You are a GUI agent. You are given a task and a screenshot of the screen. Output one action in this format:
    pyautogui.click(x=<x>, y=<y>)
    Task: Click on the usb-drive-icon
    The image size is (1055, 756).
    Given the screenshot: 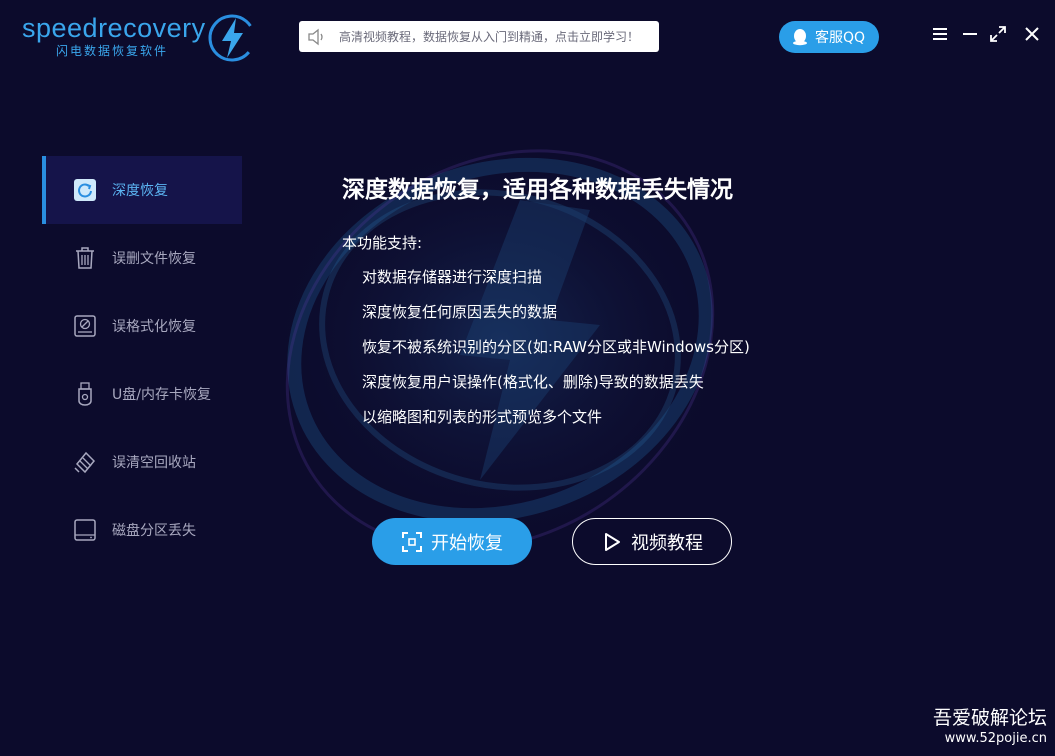 What is the action you would take?
    pyautogui.click(x=85, y=394)
    